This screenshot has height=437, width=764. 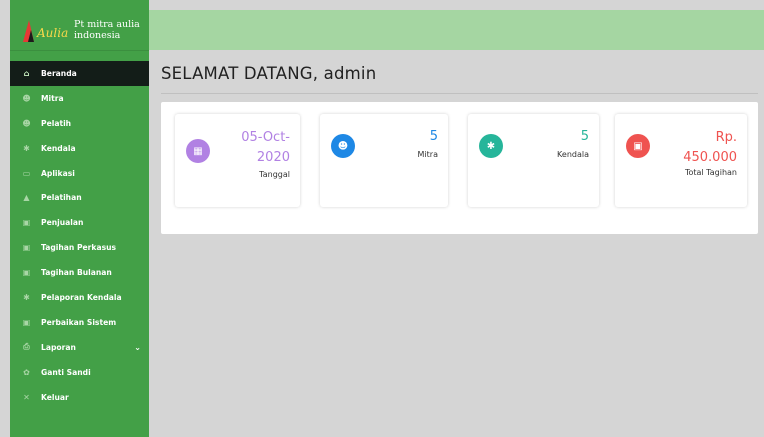 What do you see at coordinates (79, 123) in the screenshot?
I see `sidebar-item-pelatih: ☻ Pelatih` at bounding box center [79, 123].